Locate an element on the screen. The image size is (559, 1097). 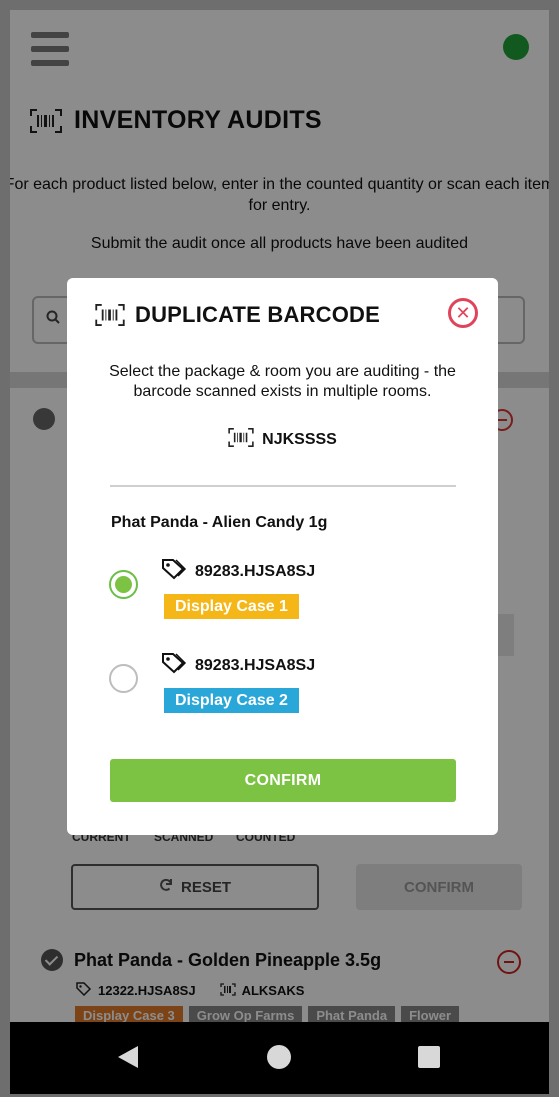
system-nav-bar is located at coordinates (279, 1058).